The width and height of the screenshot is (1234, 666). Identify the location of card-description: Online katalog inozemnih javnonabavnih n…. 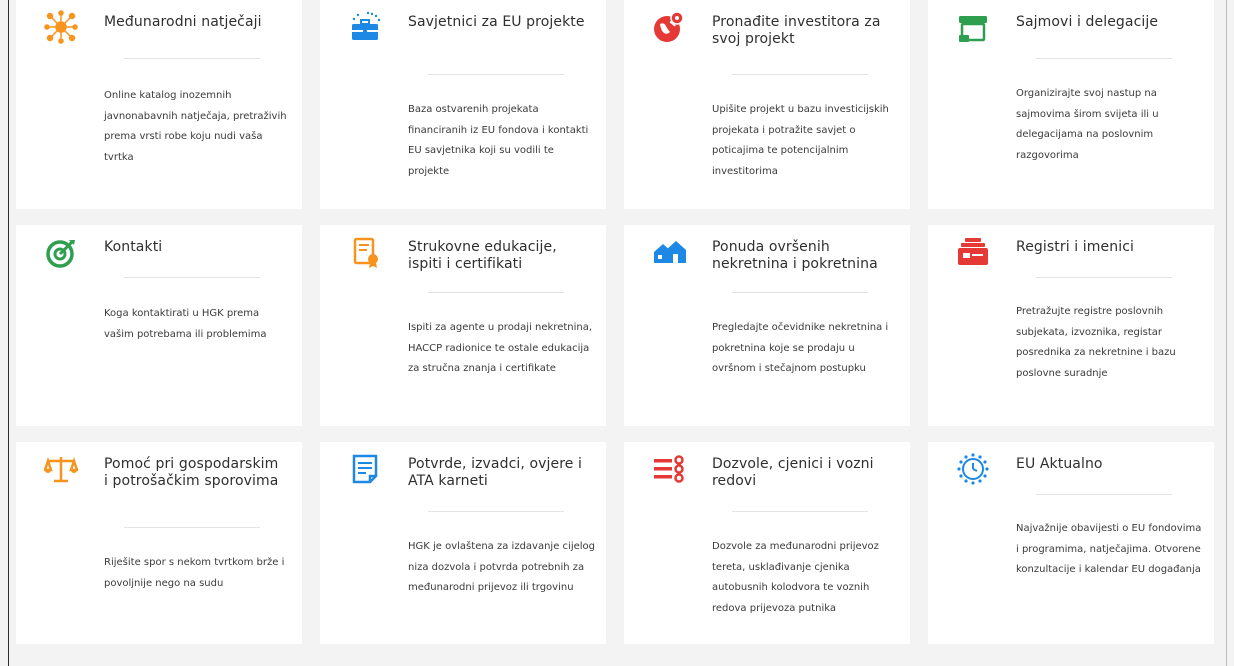
(195, 126).